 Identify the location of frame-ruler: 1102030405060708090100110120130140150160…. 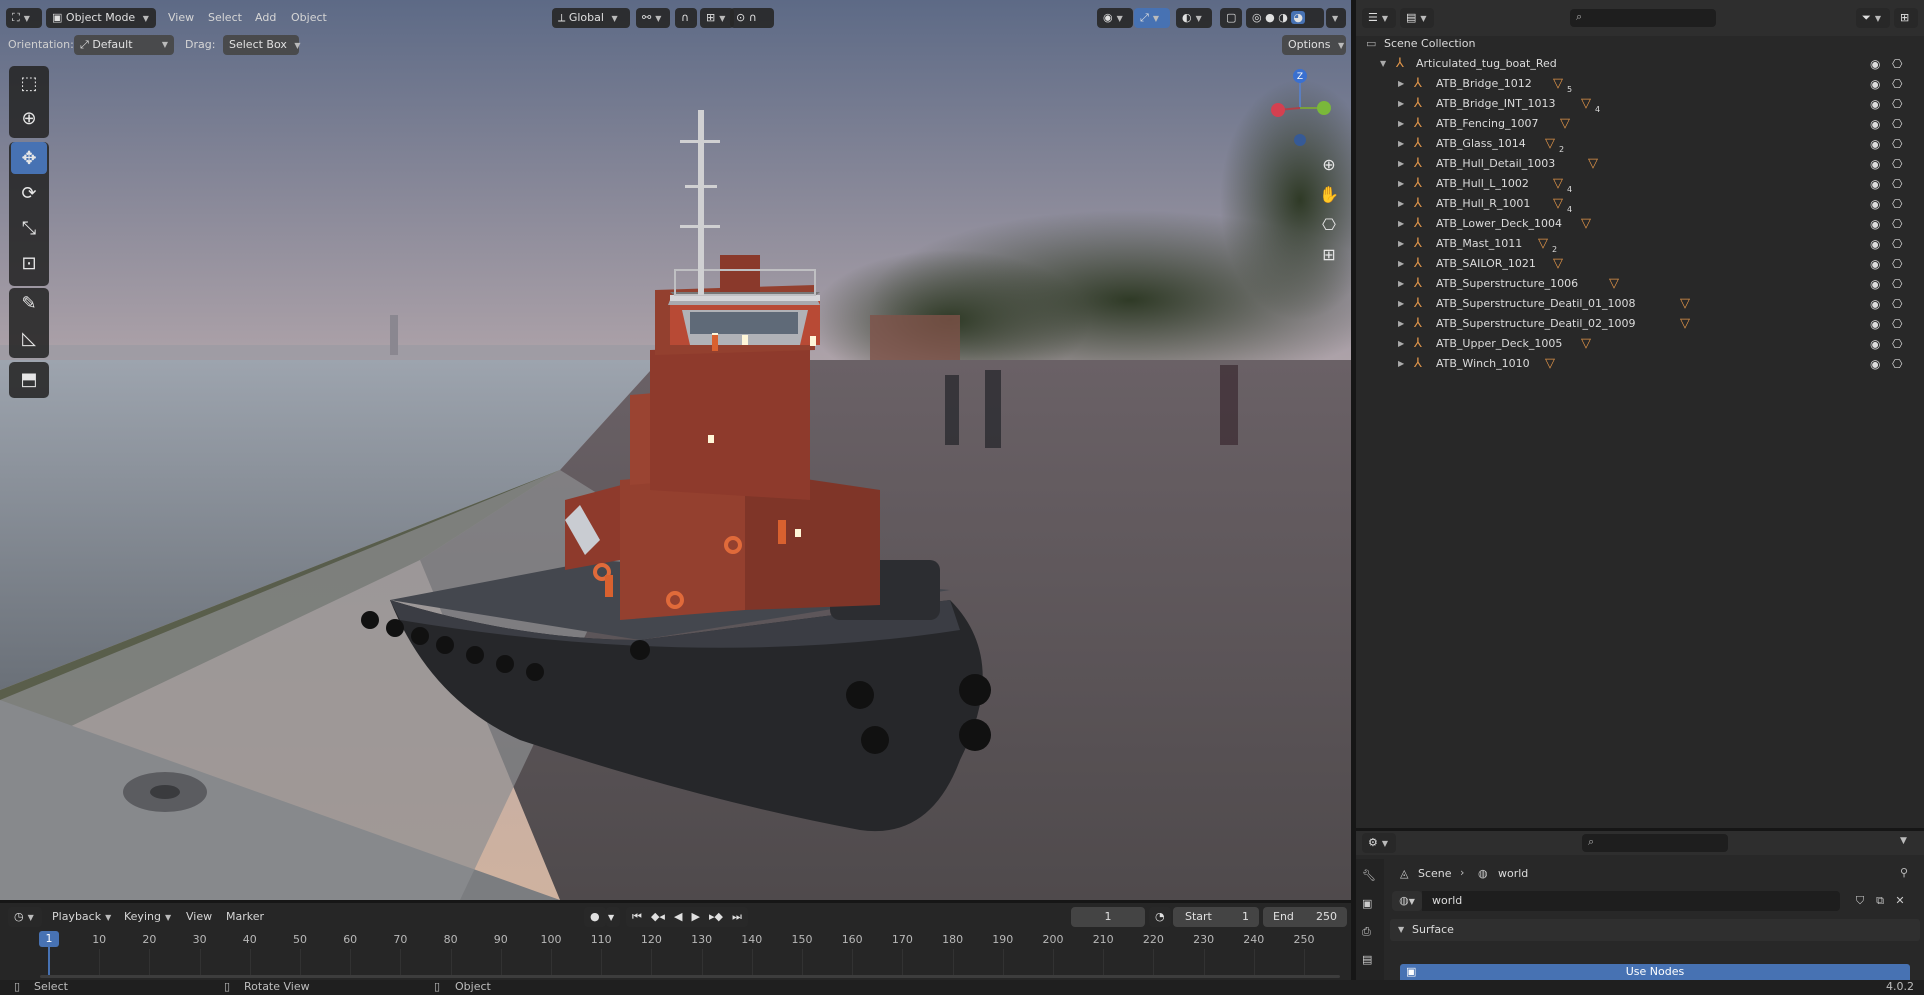
(675, 941).